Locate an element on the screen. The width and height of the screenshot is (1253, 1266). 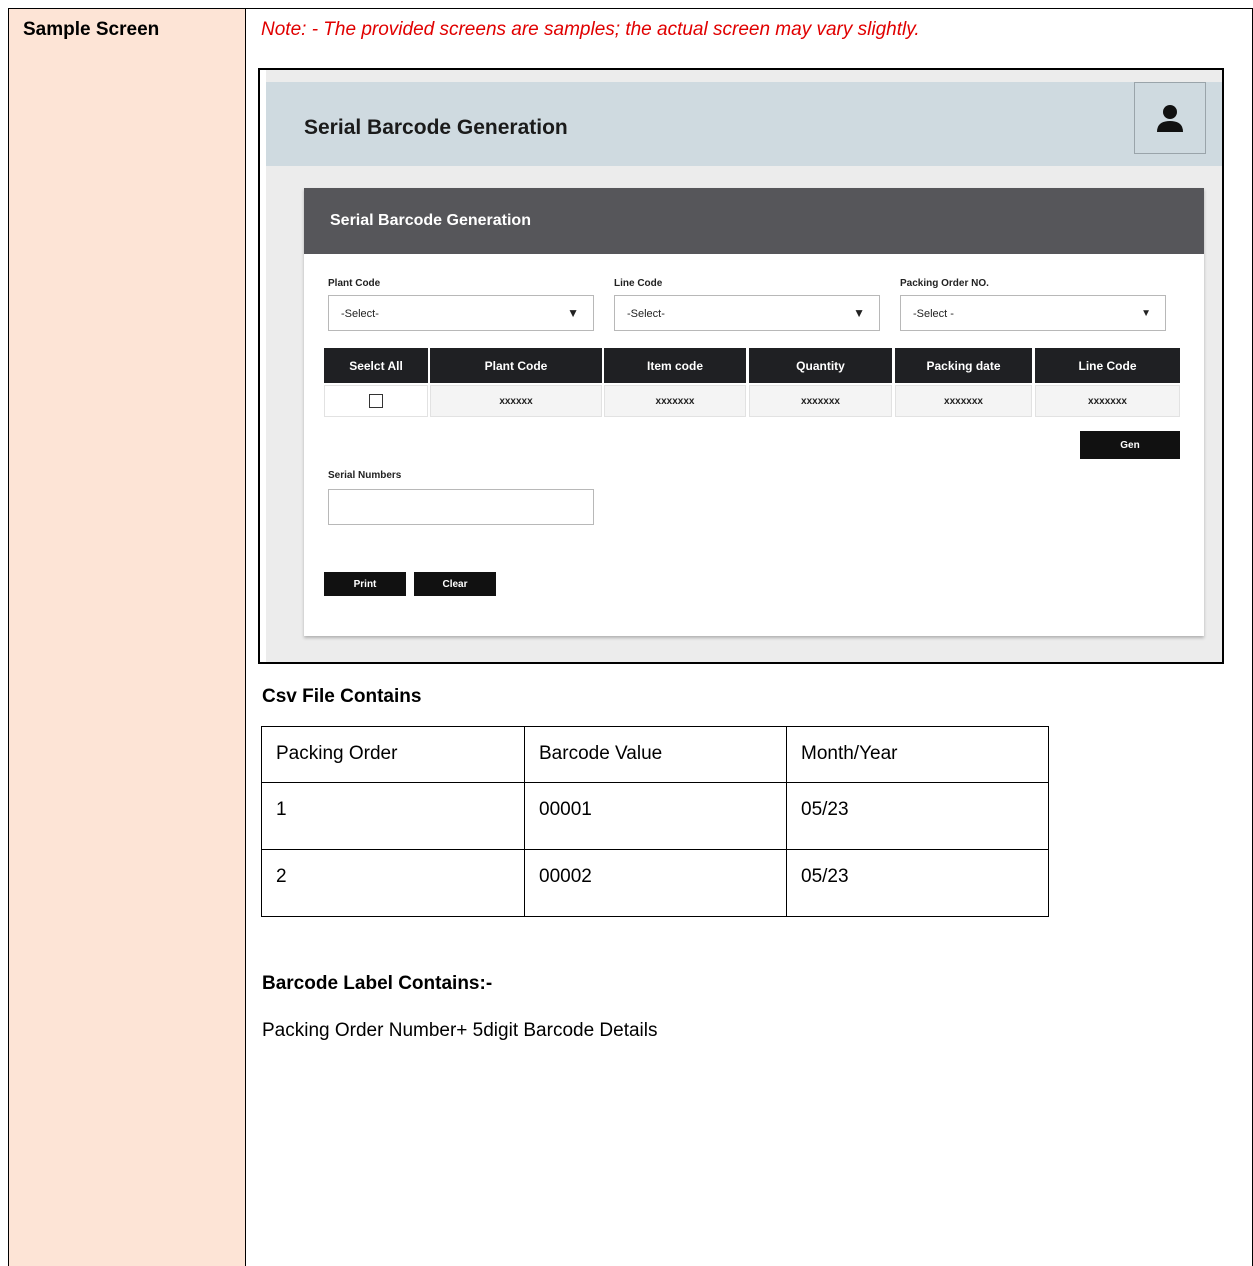
line-code-select: -Select- ▼ is located at coordinates (747, 313).